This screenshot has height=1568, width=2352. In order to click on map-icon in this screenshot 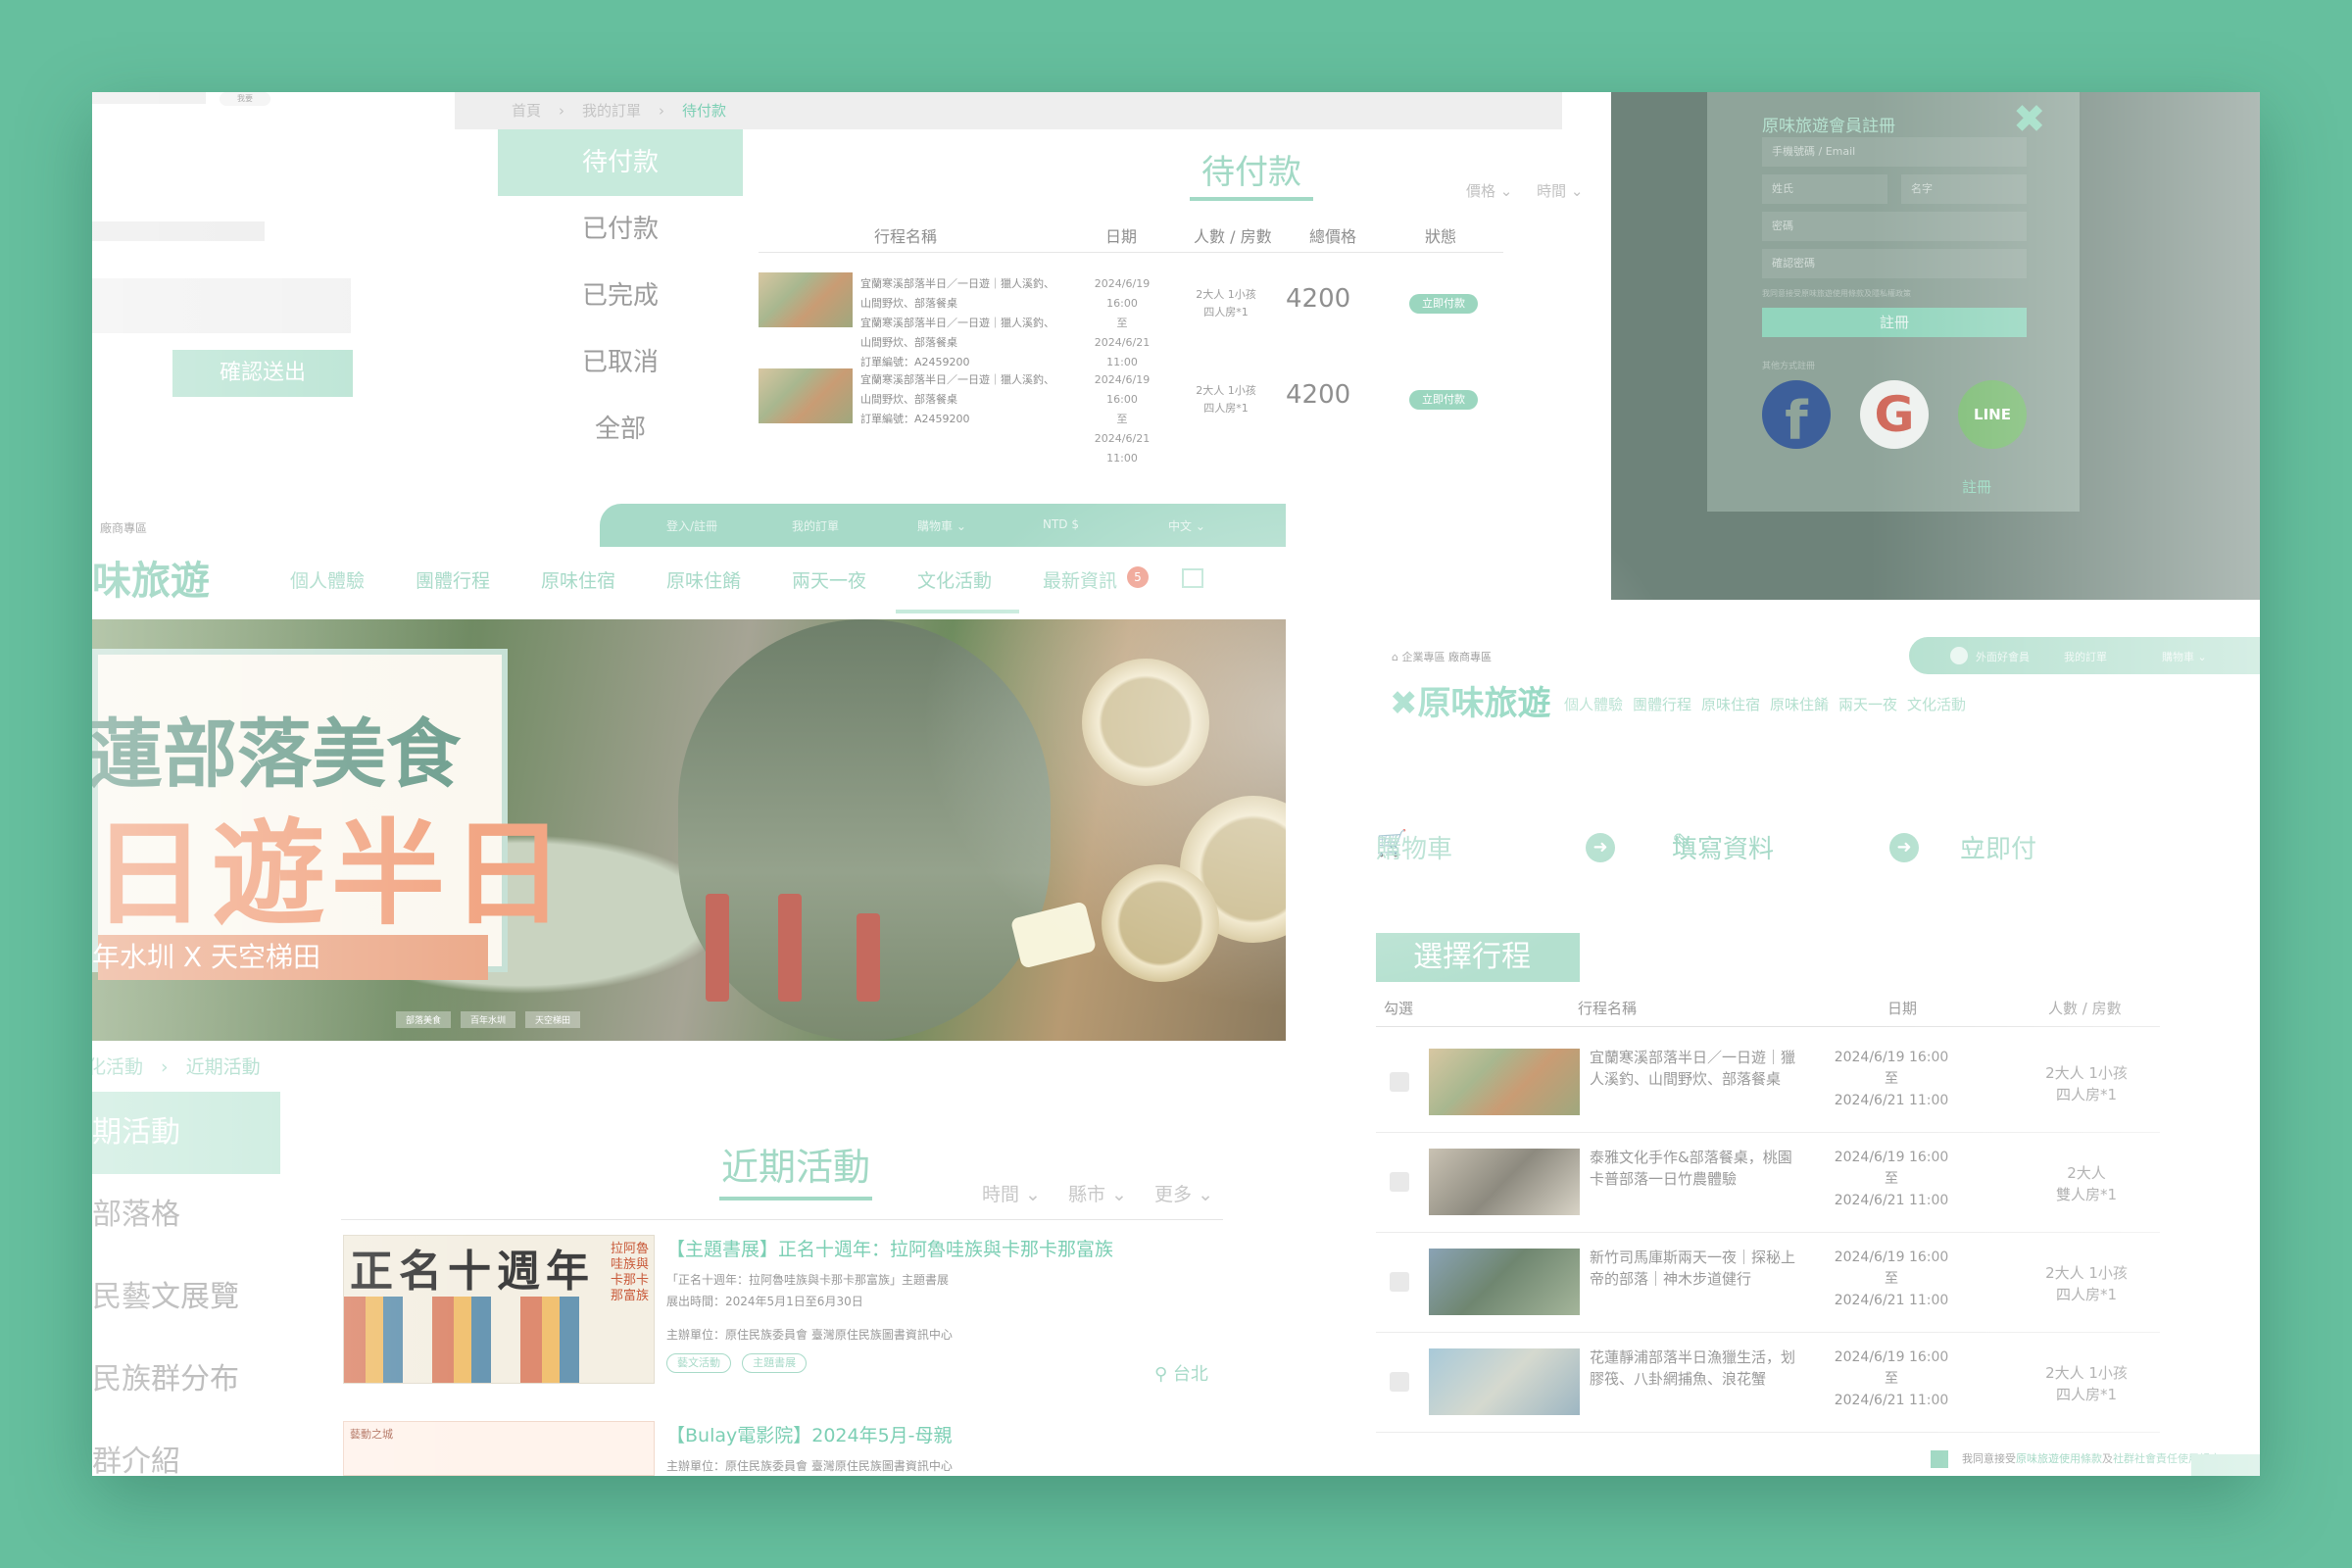, I will do `click(1192, 578)`.